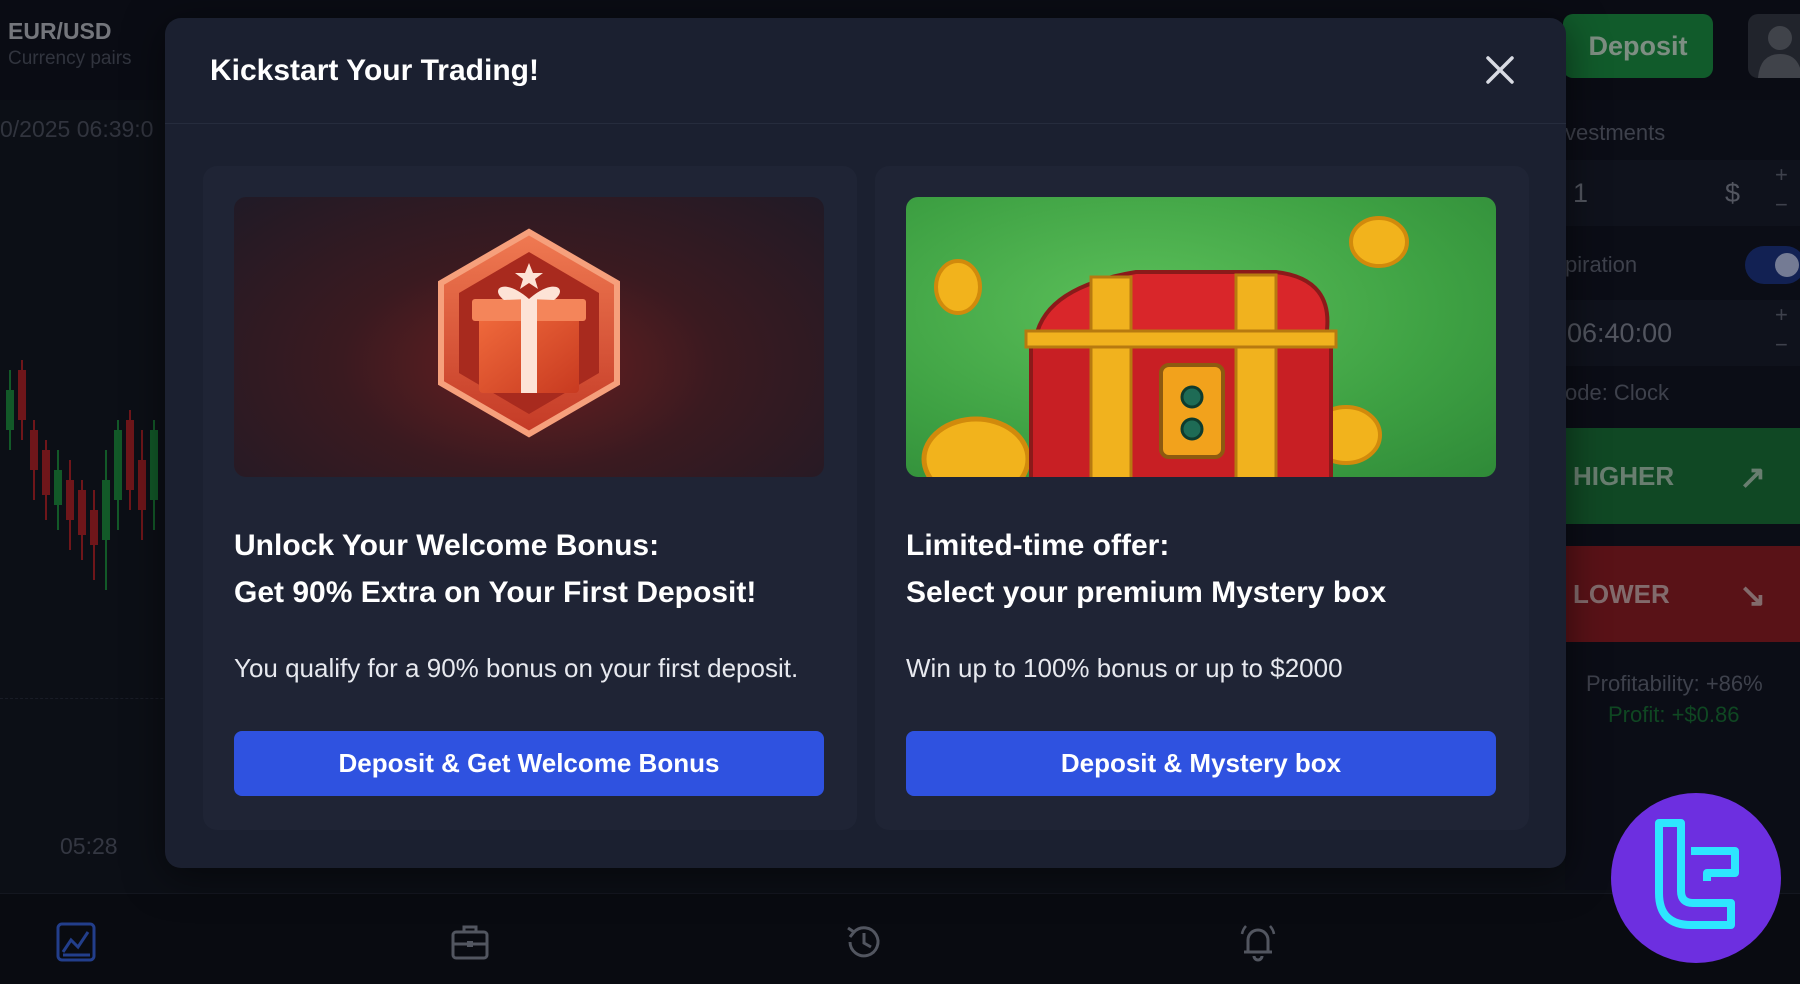 This screenshot has height=984, width=1800. I want to click on mystery-box-heading-line1: Limited-time offer:, so click(1038, 545).